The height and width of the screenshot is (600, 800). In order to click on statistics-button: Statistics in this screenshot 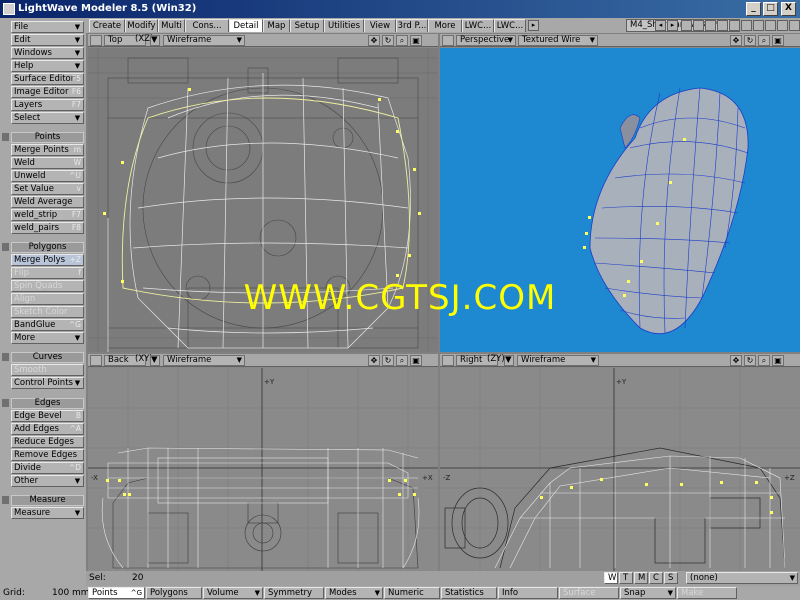, I will do `click(469, 593)`.